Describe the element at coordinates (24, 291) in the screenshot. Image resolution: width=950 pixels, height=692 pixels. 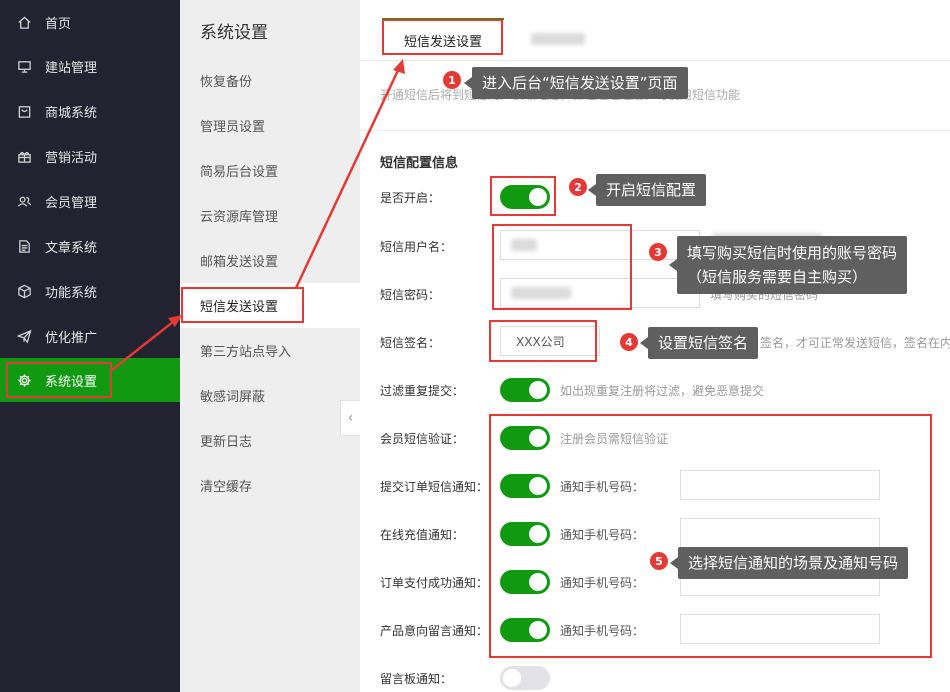
I see `cube-icon` at that location.